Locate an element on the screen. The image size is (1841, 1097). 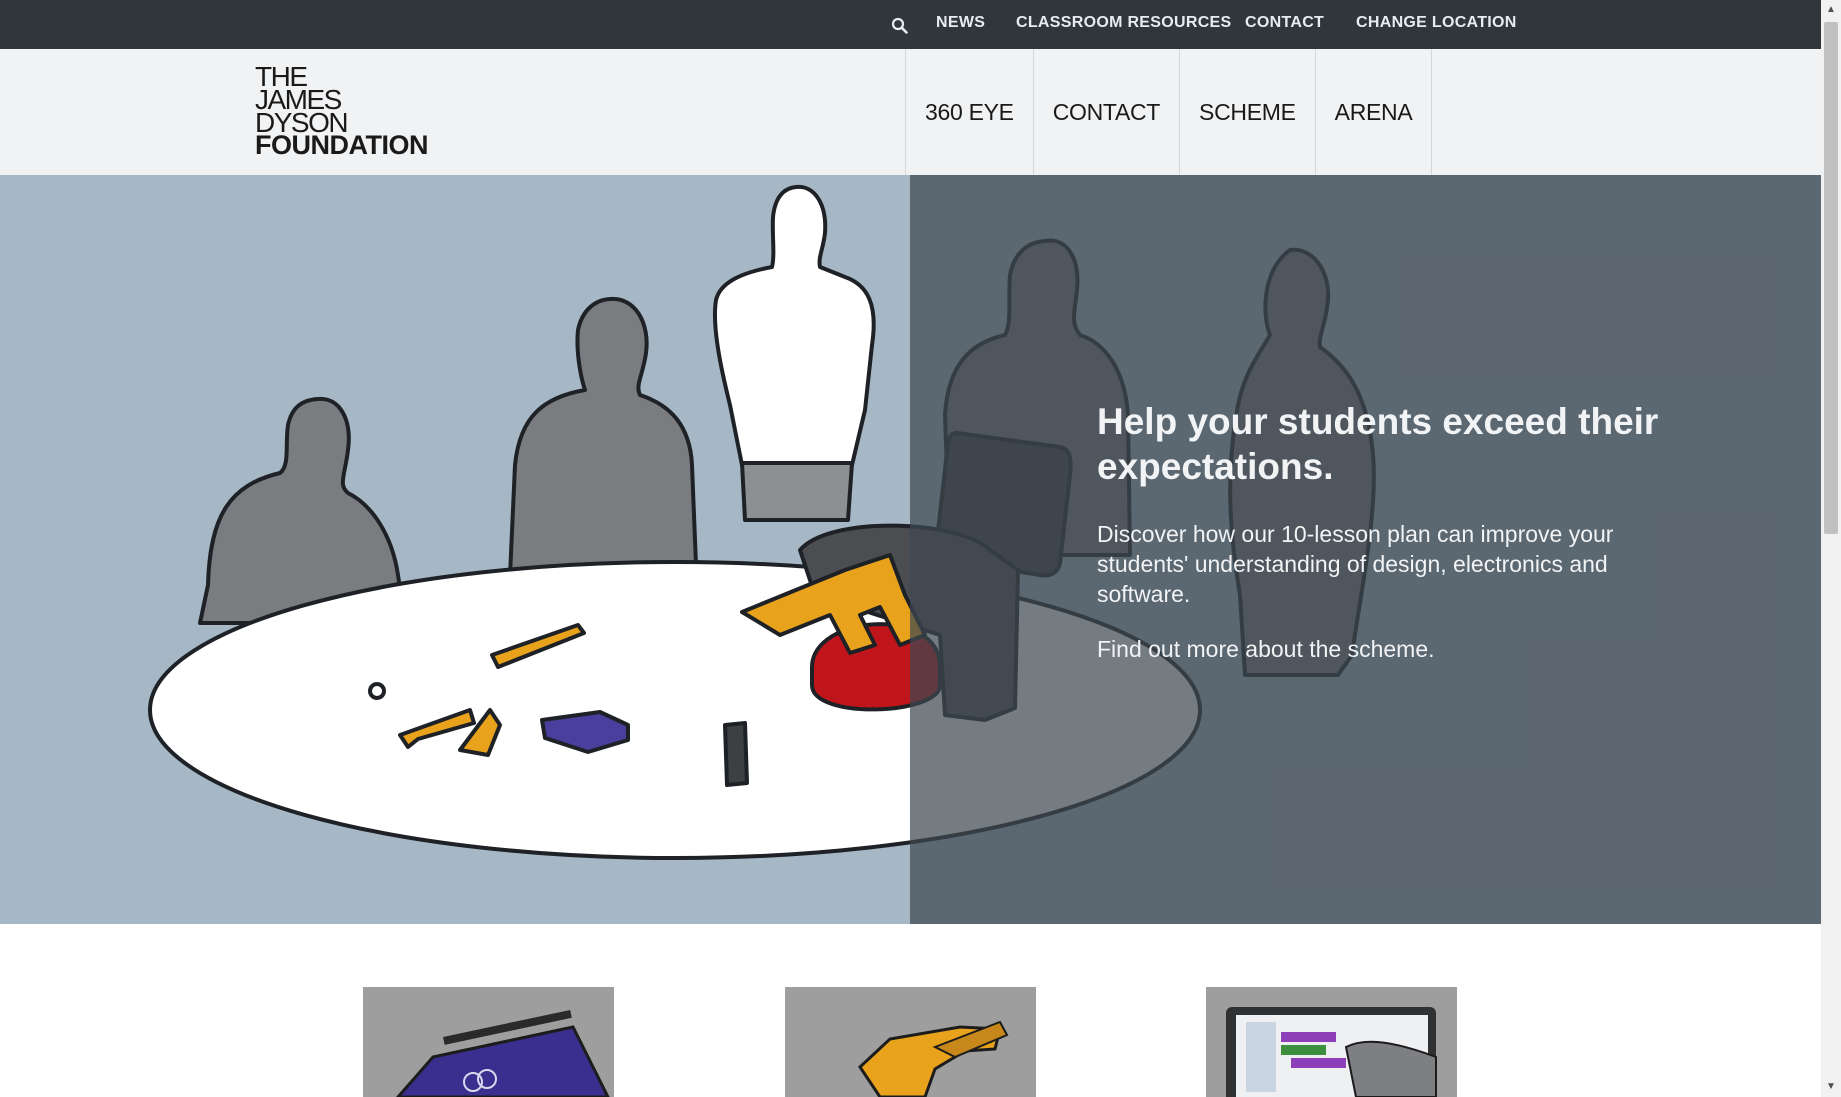
scroll-up-icon: ▲ is located at coordinates (1831, 9).